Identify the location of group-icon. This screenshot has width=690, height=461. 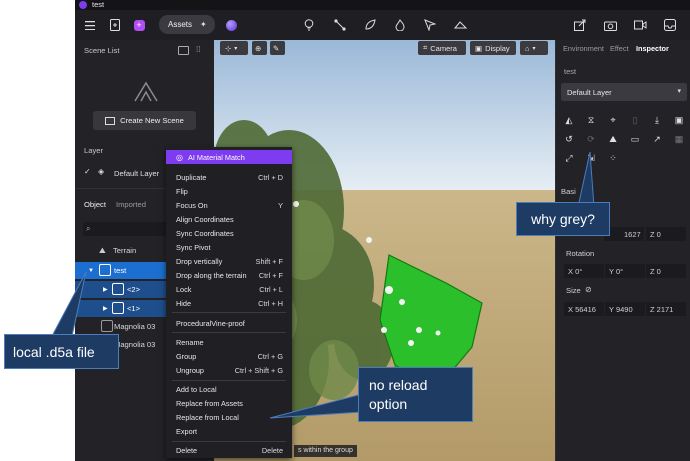
(118, 289).